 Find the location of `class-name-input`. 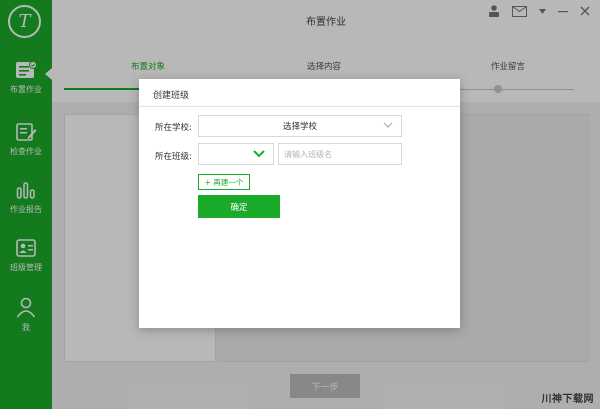

class-name-input is located at coordinates (340, 154).